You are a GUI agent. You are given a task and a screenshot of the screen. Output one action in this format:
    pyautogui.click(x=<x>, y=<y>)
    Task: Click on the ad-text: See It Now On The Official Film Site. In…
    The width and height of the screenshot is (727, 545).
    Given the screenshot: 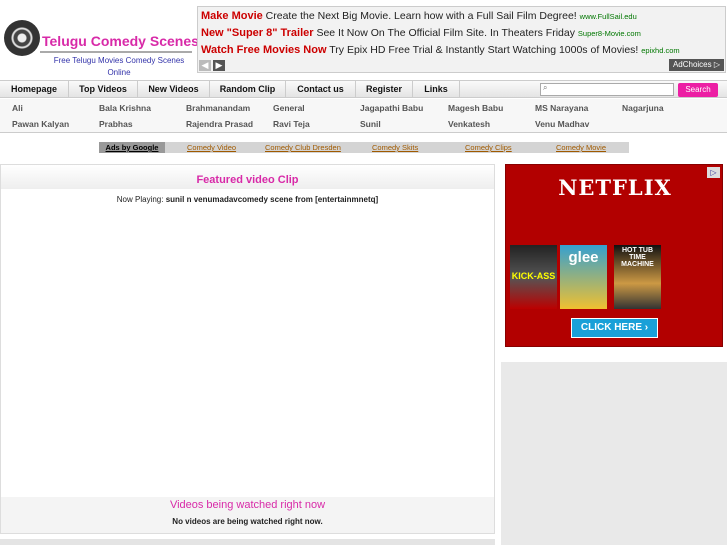 What is the action you would take?
    pyautogui.click(x=445, y=33)
    